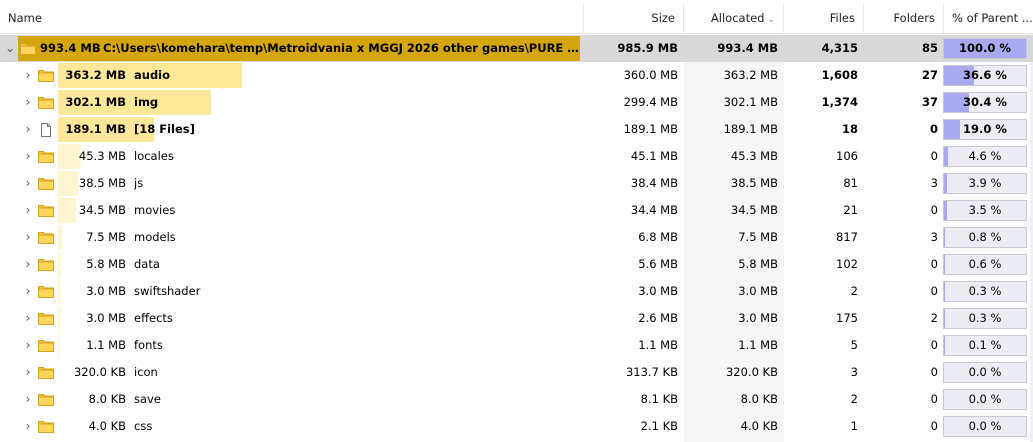  I want to click on item-size: 360.0 MB, so click(650, 75).